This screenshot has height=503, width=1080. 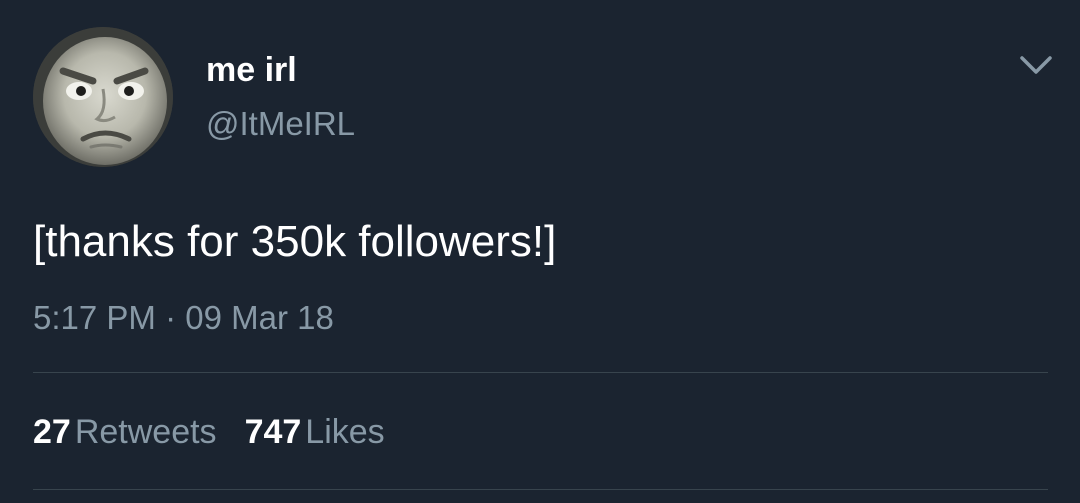 I want to click on tweet-timestamp: 5:17 PM · 09 Mar 18, so click(x=183, y=317).